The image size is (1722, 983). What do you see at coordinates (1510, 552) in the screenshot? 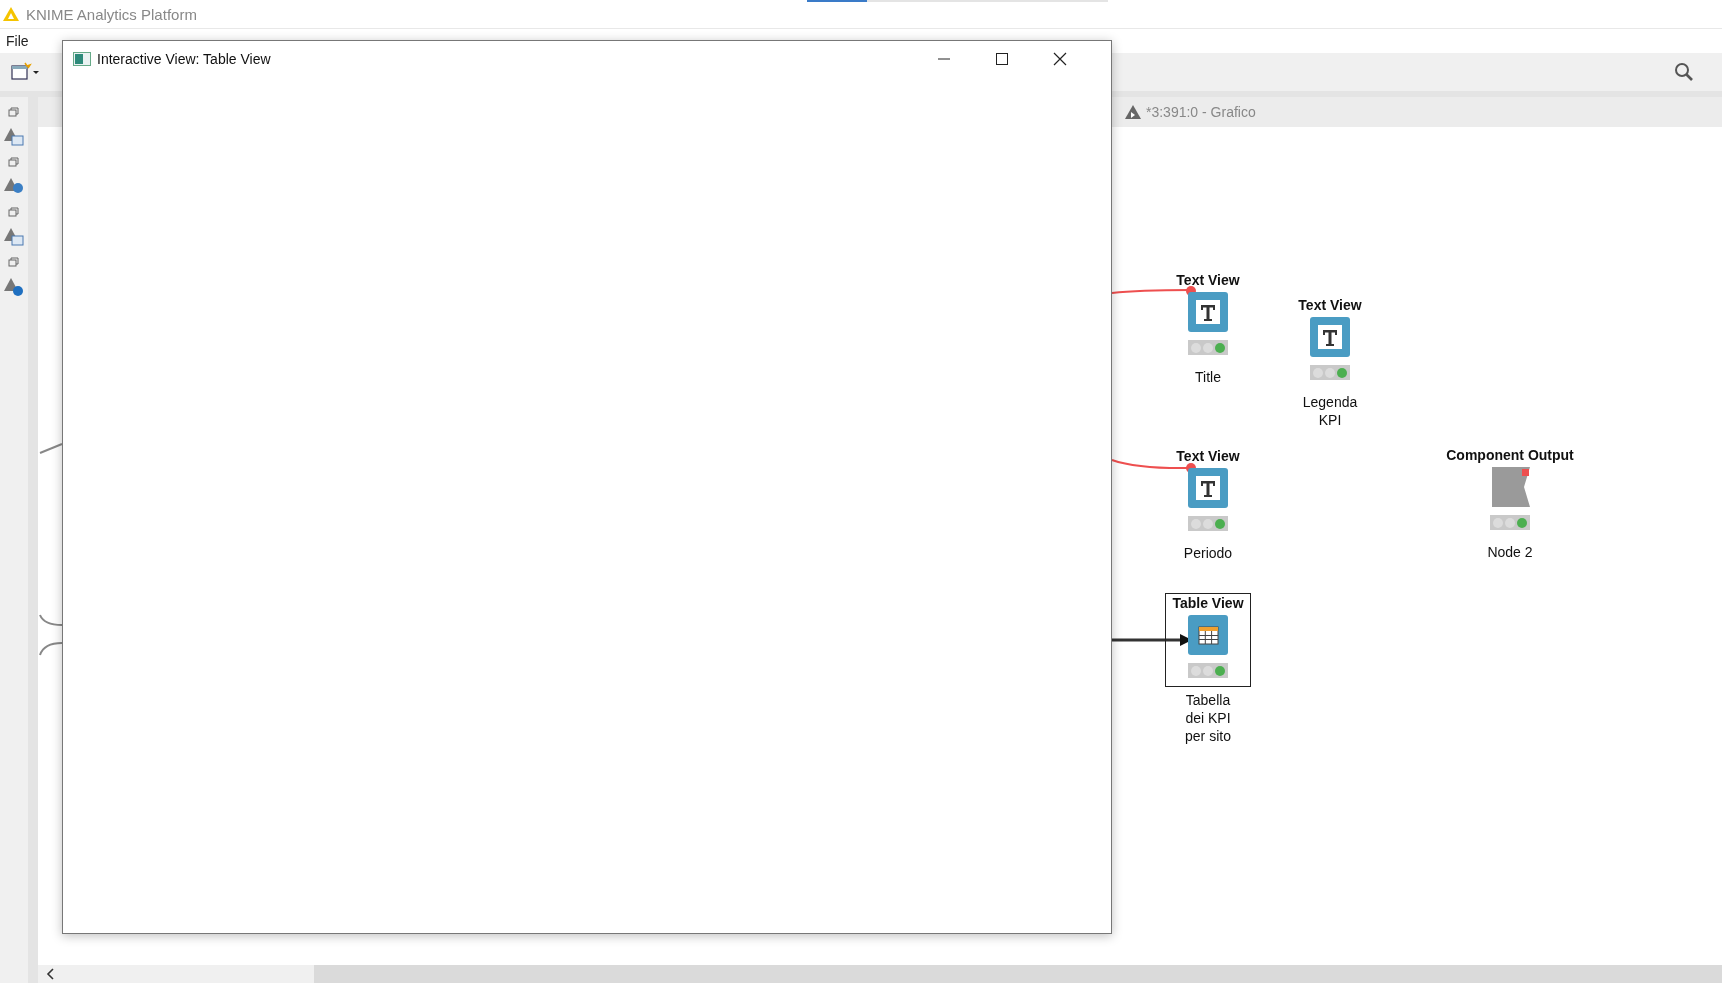
I see `node-name: Node 2` at bounding box center [1510, 552].